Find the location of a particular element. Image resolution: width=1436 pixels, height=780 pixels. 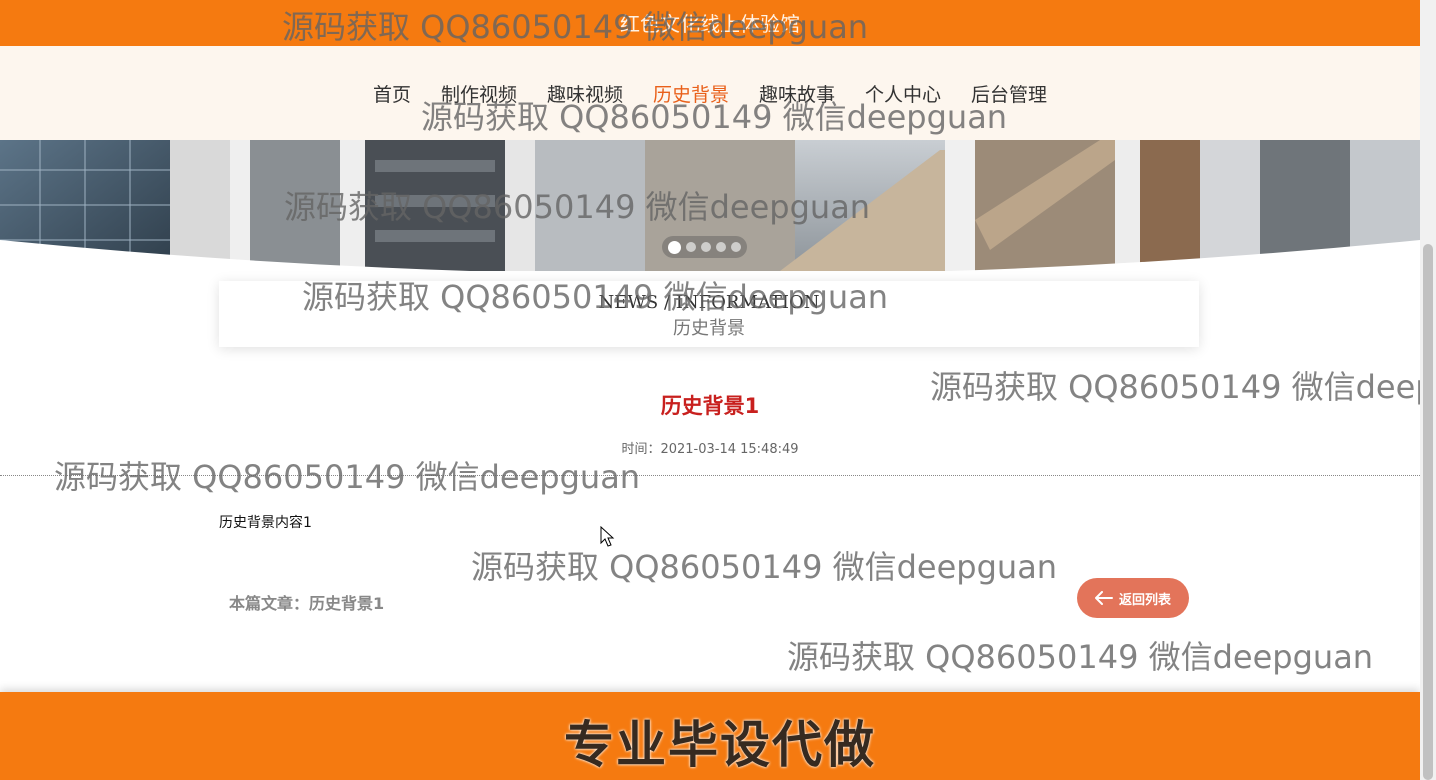

top-bar: 红色文化线上体验馆 is located at coordinates (710, 23).